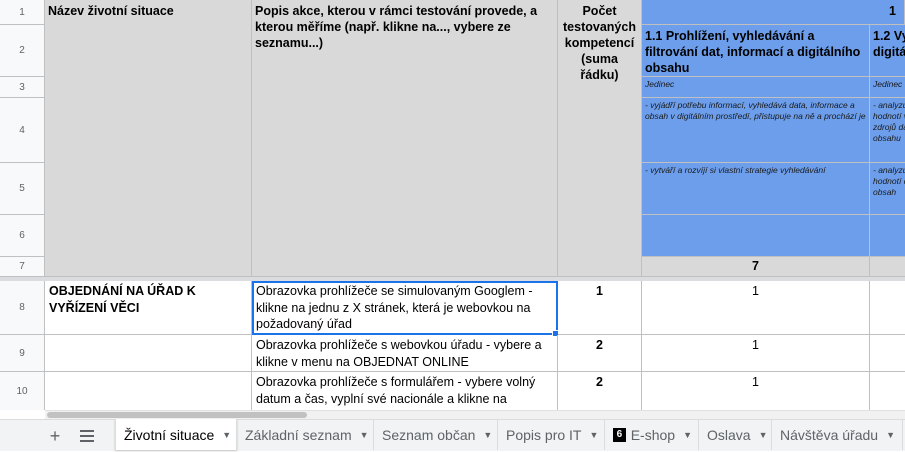  What do you see at coordinates (829, 435) in the screenshot?
I see `tab-label: Návštěva úřadu` at bounding box center [829, 435].